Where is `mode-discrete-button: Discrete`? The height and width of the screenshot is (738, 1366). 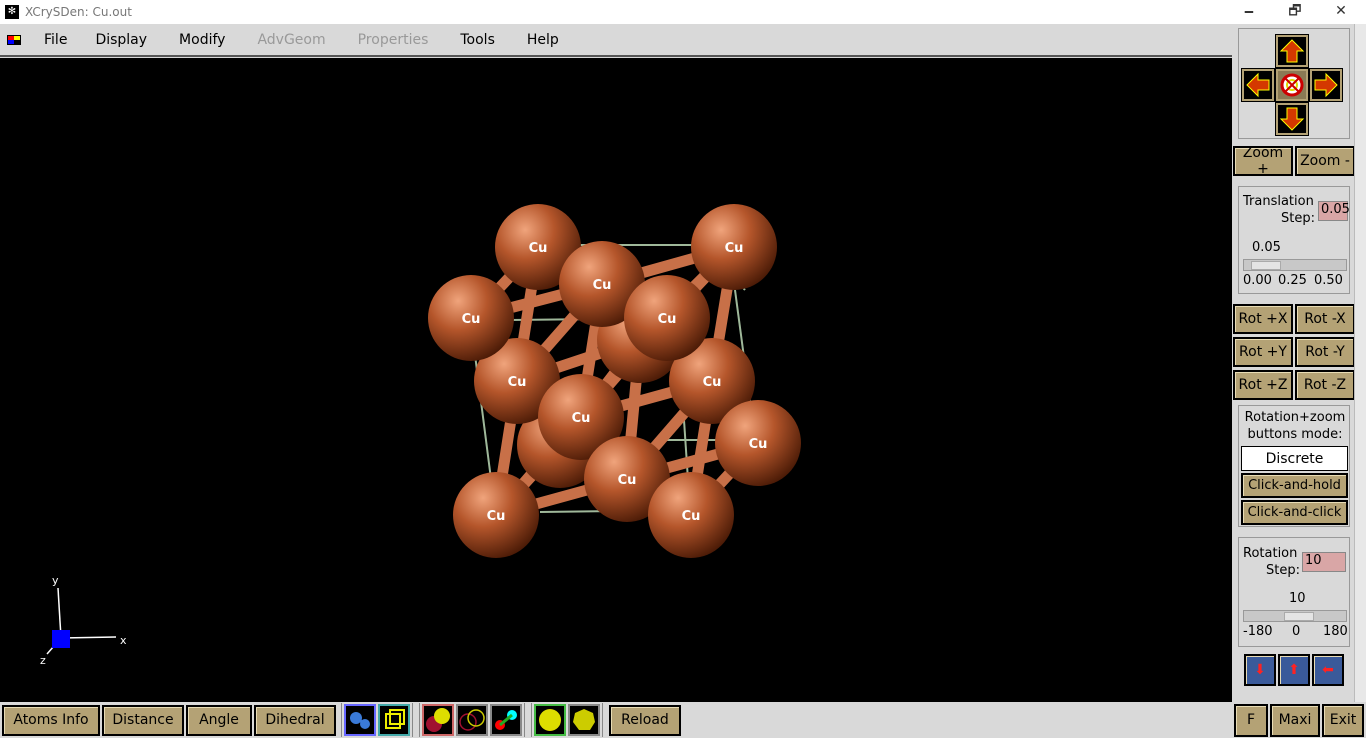 mode-discrete-button: Discrete is located at coordinates (1294, 458).